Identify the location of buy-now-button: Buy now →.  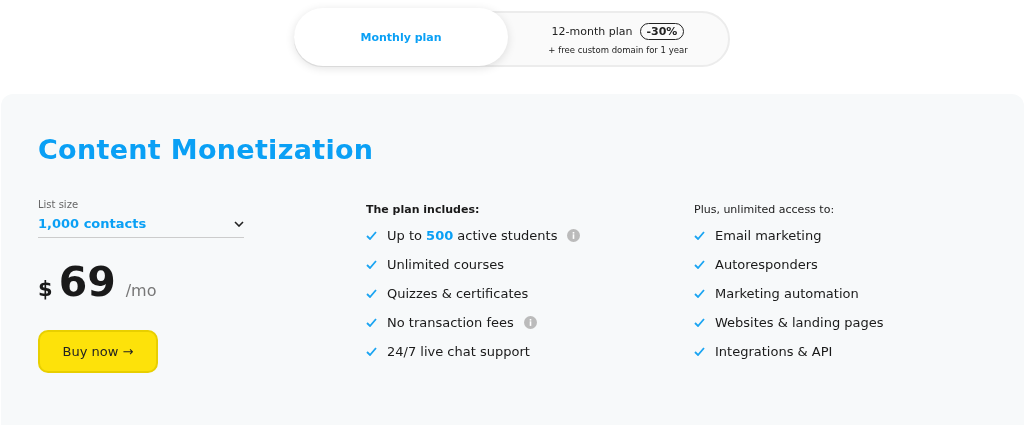
(98, 351).